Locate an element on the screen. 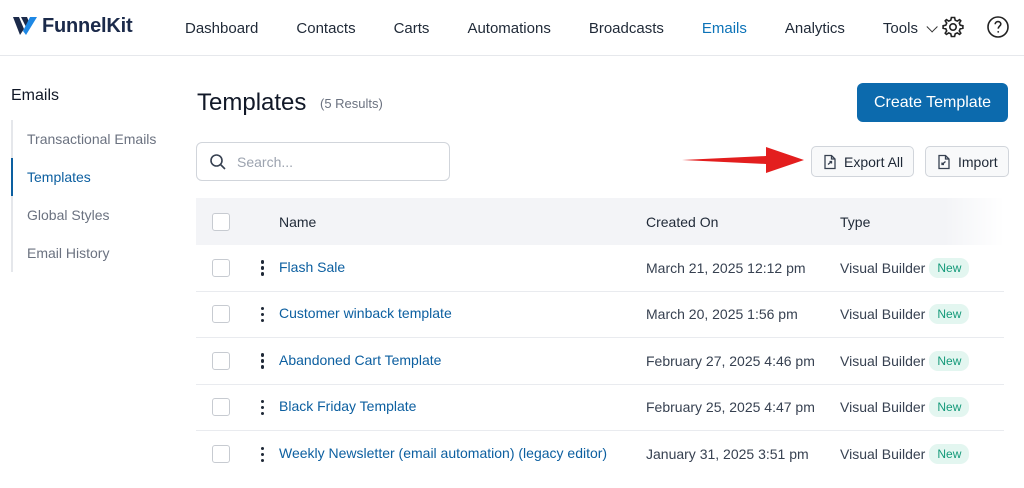  nav-item-dashboard: Dashboard is located at coordinates (221, 28).